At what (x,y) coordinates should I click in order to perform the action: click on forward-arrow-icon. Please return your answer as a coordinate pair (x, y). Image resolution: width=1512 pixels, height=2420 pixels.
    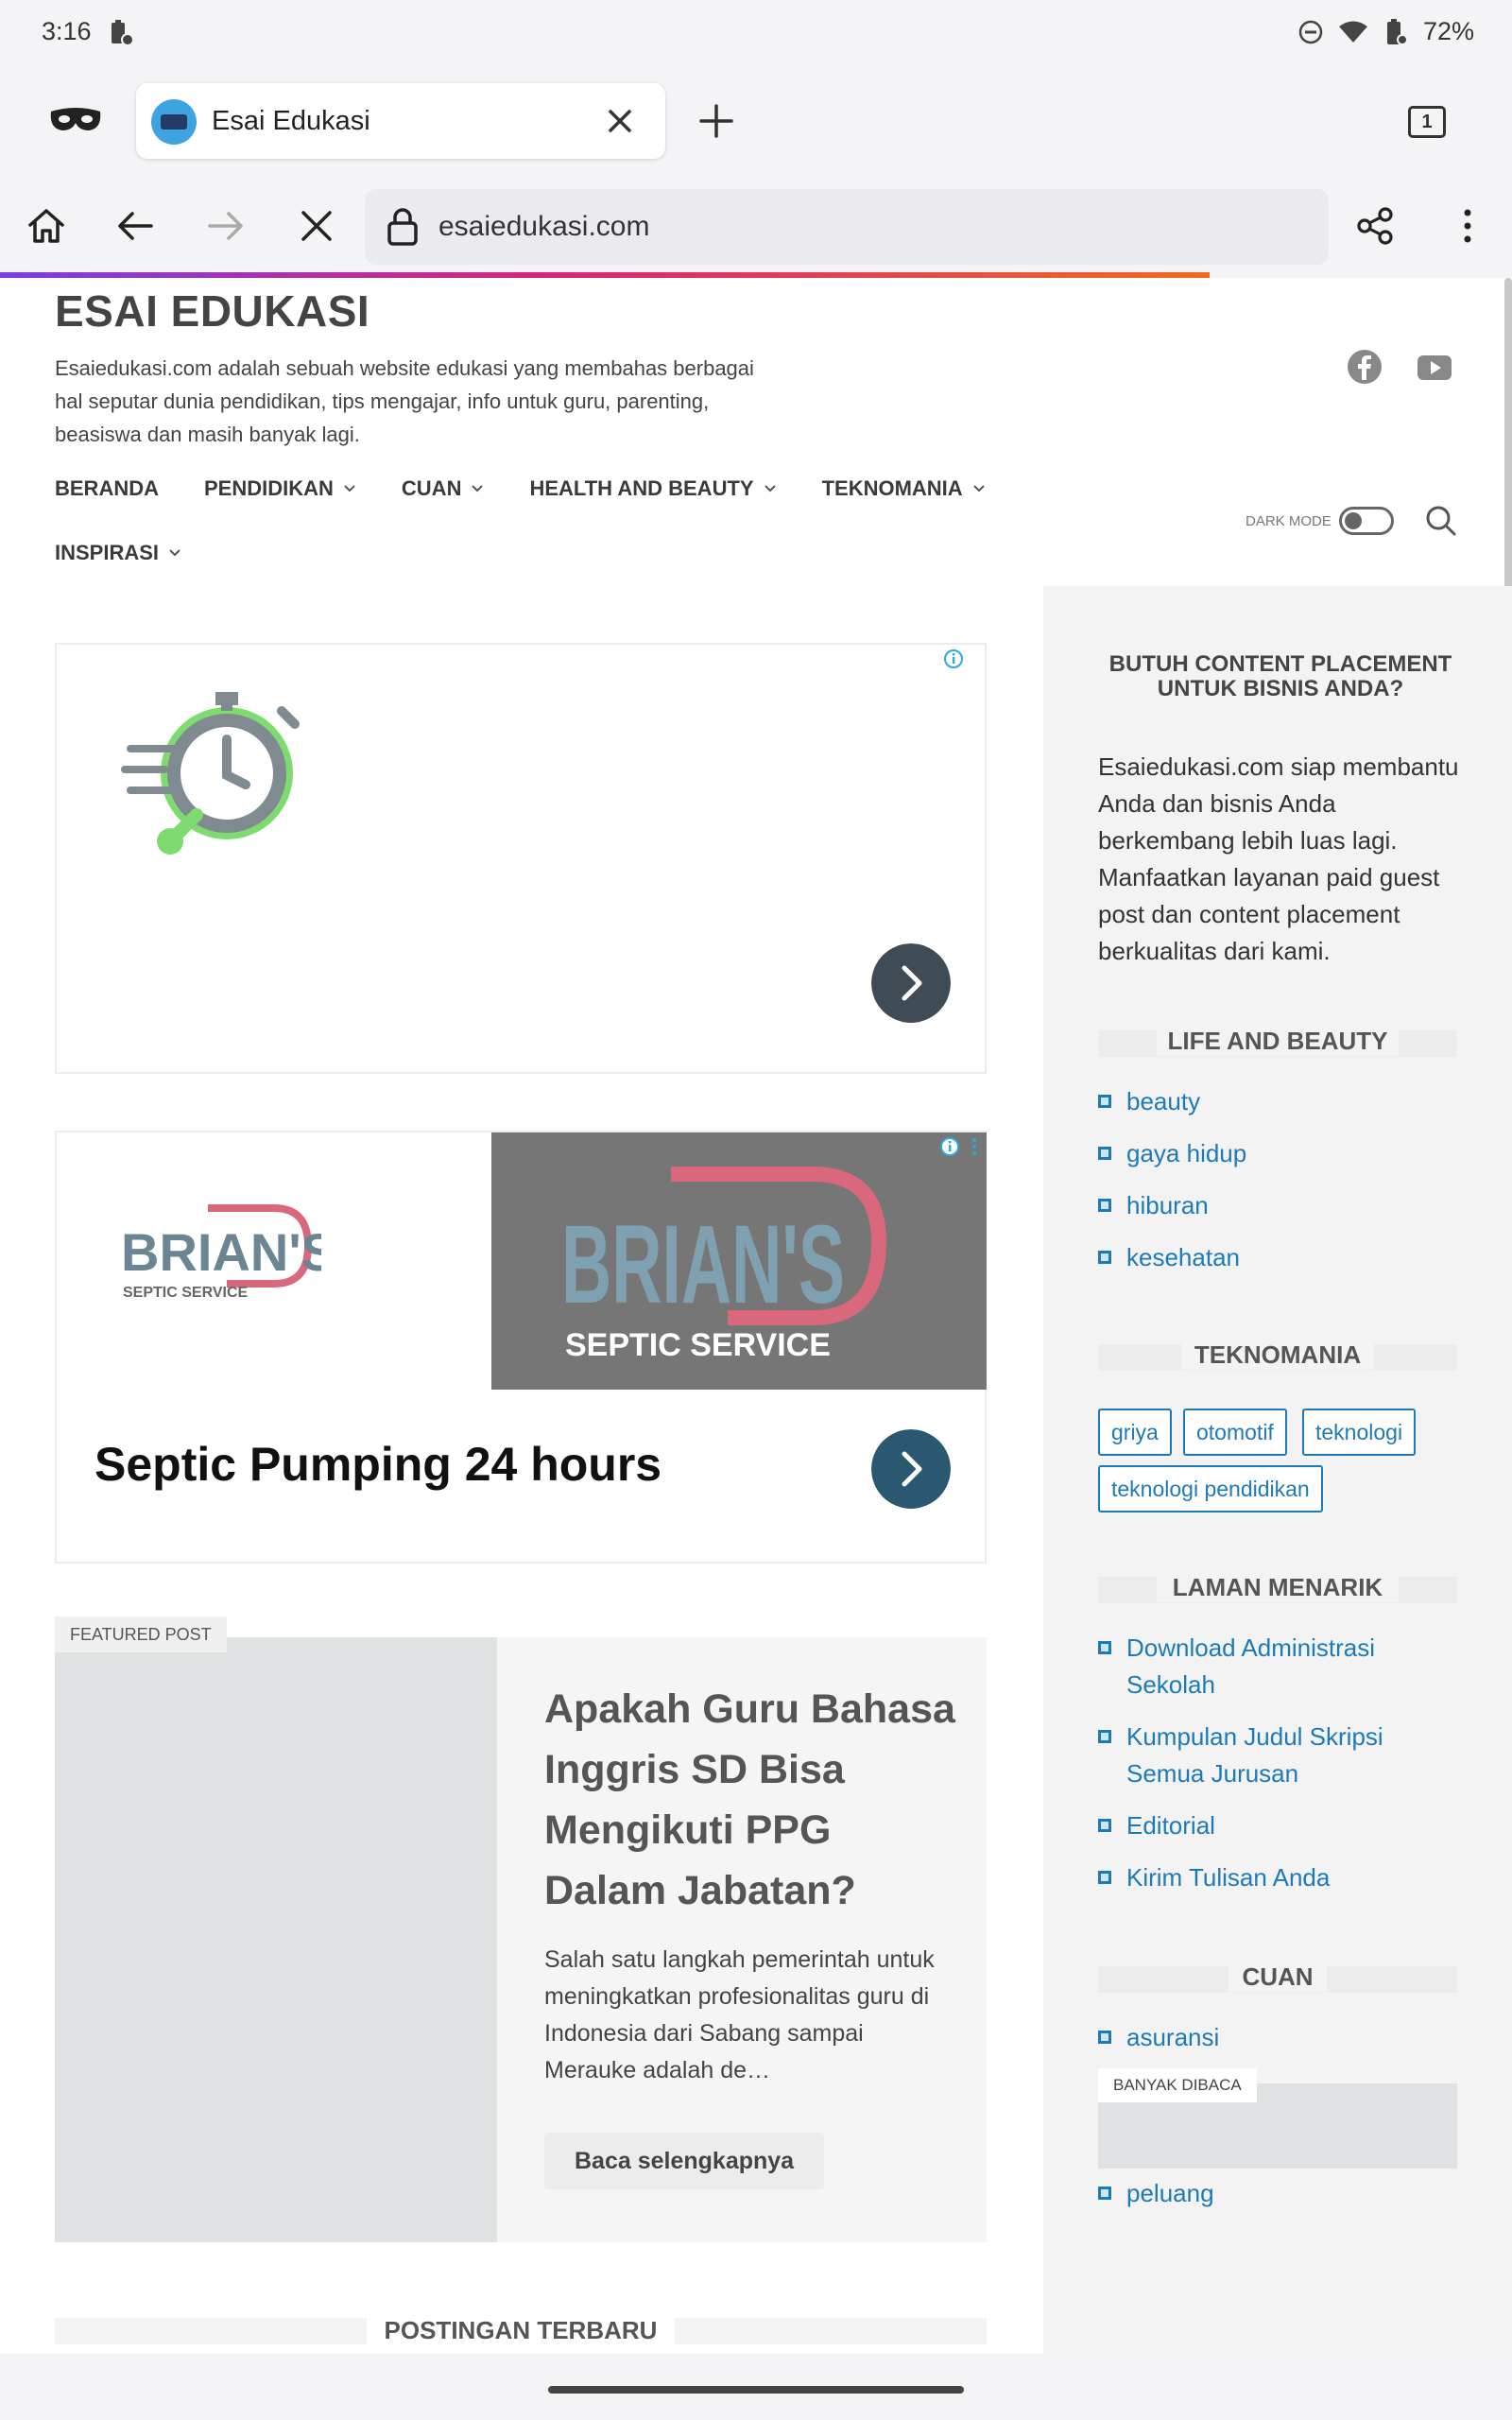
    Looking at the image, I should click on (226, 226).